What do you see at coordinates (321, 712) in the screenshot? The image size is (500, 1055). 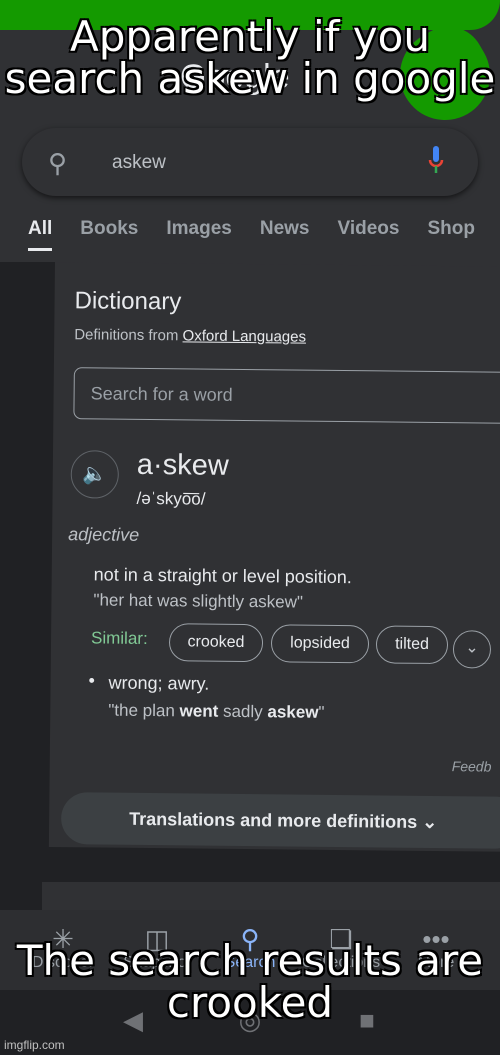 I see `example-2-text: "` at bounding box center [321, 712].